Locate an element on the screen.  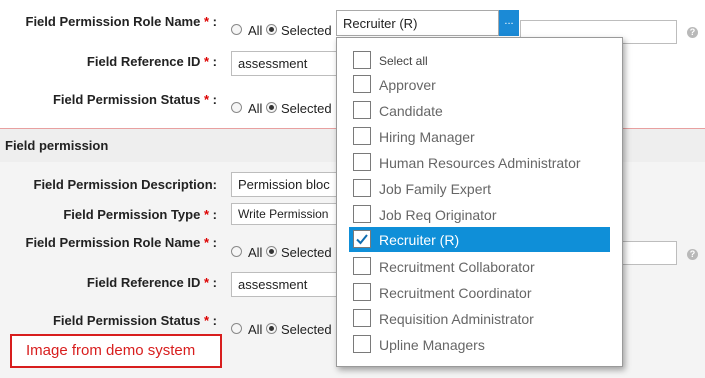
option-recruitment-collaborator: Recruitment Collaborator is located at coordinates (479, 266).